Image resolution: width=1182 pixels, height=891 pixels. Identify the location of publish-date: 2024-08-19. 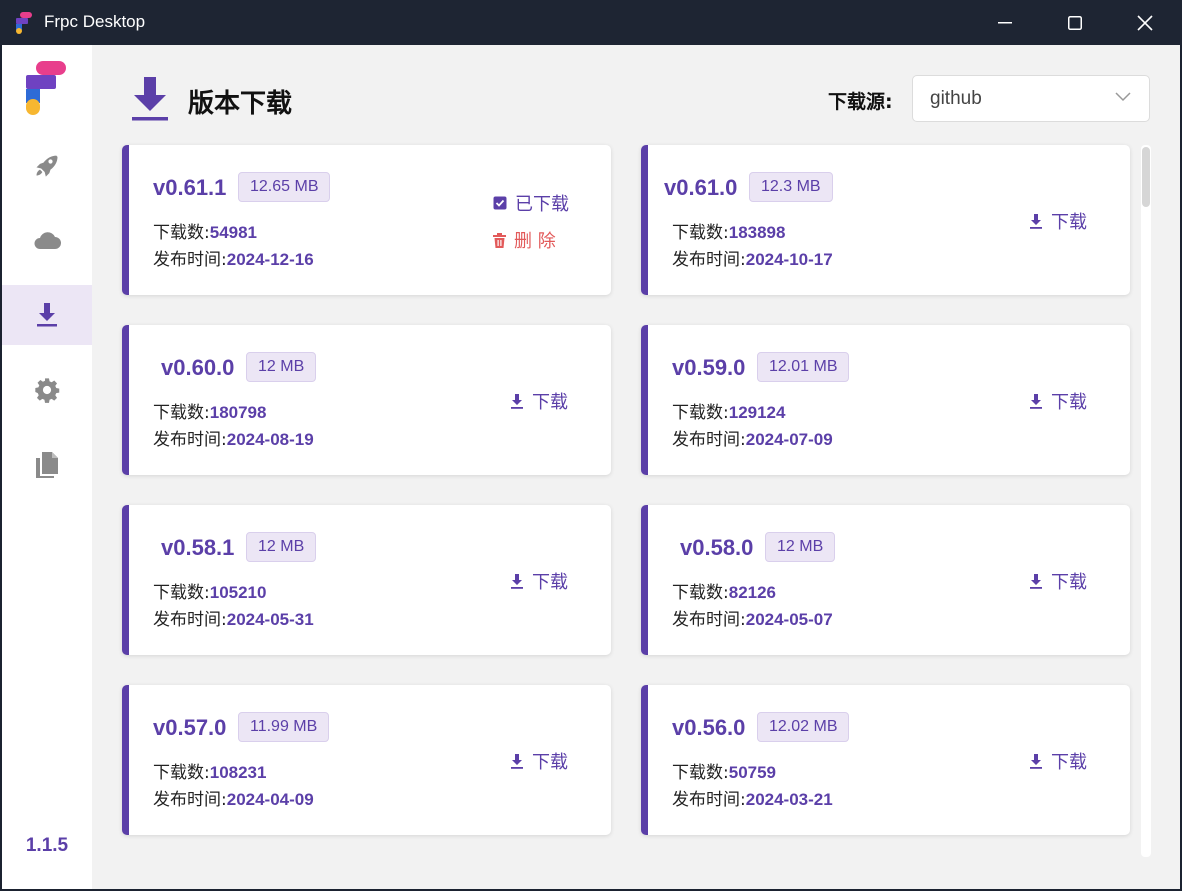
(270, 439).